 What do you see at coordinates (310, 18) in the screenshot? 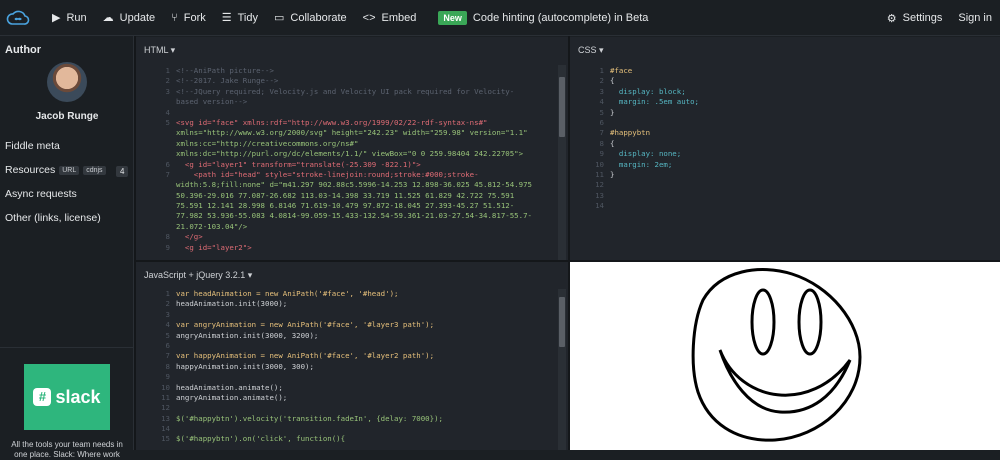
I see `collaborate-button: ▭ Collaborate` at bounding box center [310, 18].